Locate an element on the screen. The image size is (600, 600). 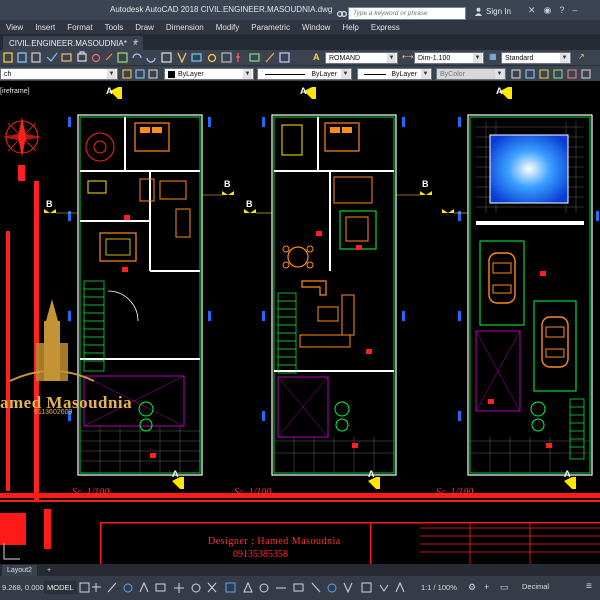
menu-format: Format is located at coordinates (79, 27).